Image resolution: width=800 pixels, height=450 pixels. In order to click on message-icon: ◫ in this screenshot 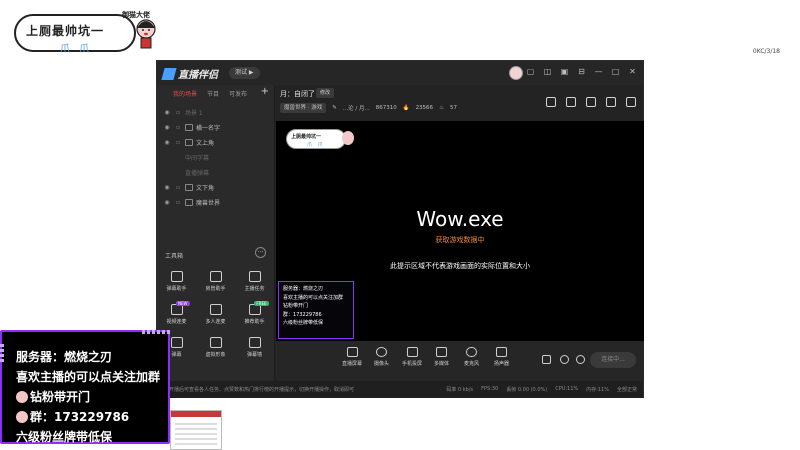, I will do `click(547, 71)`.